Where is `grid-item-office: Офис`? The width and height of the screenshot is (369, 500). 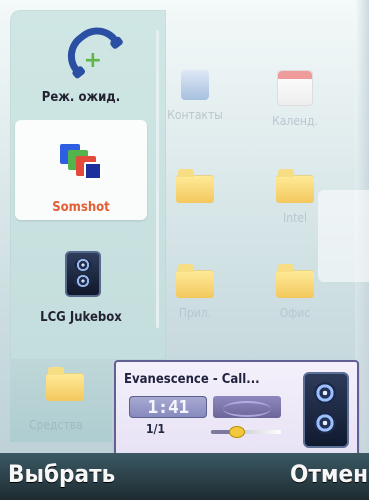
grid-item-office: Офис is located at coordinates (295, 292).